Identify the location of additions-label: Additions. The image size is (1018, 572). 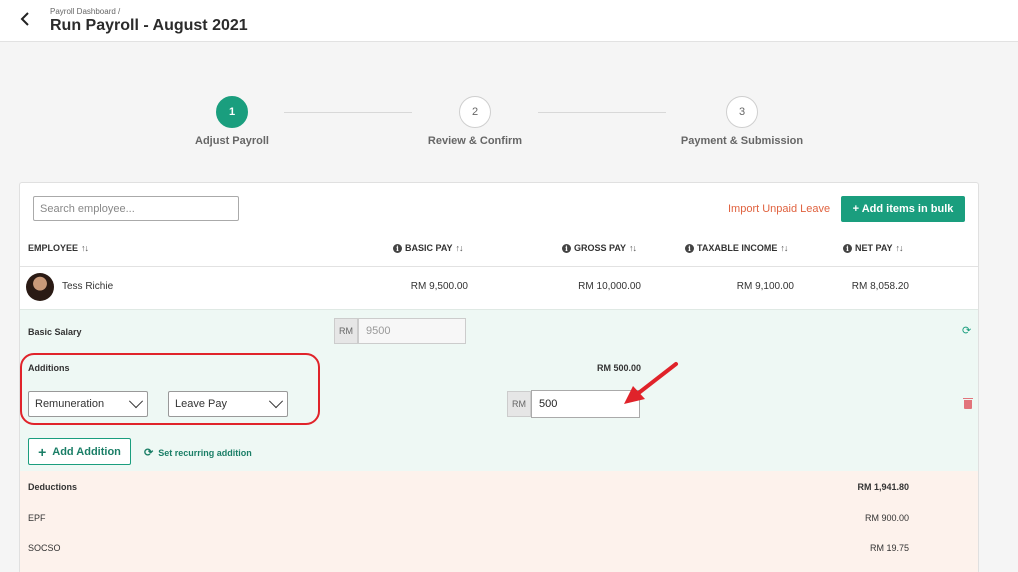
(49, 368).